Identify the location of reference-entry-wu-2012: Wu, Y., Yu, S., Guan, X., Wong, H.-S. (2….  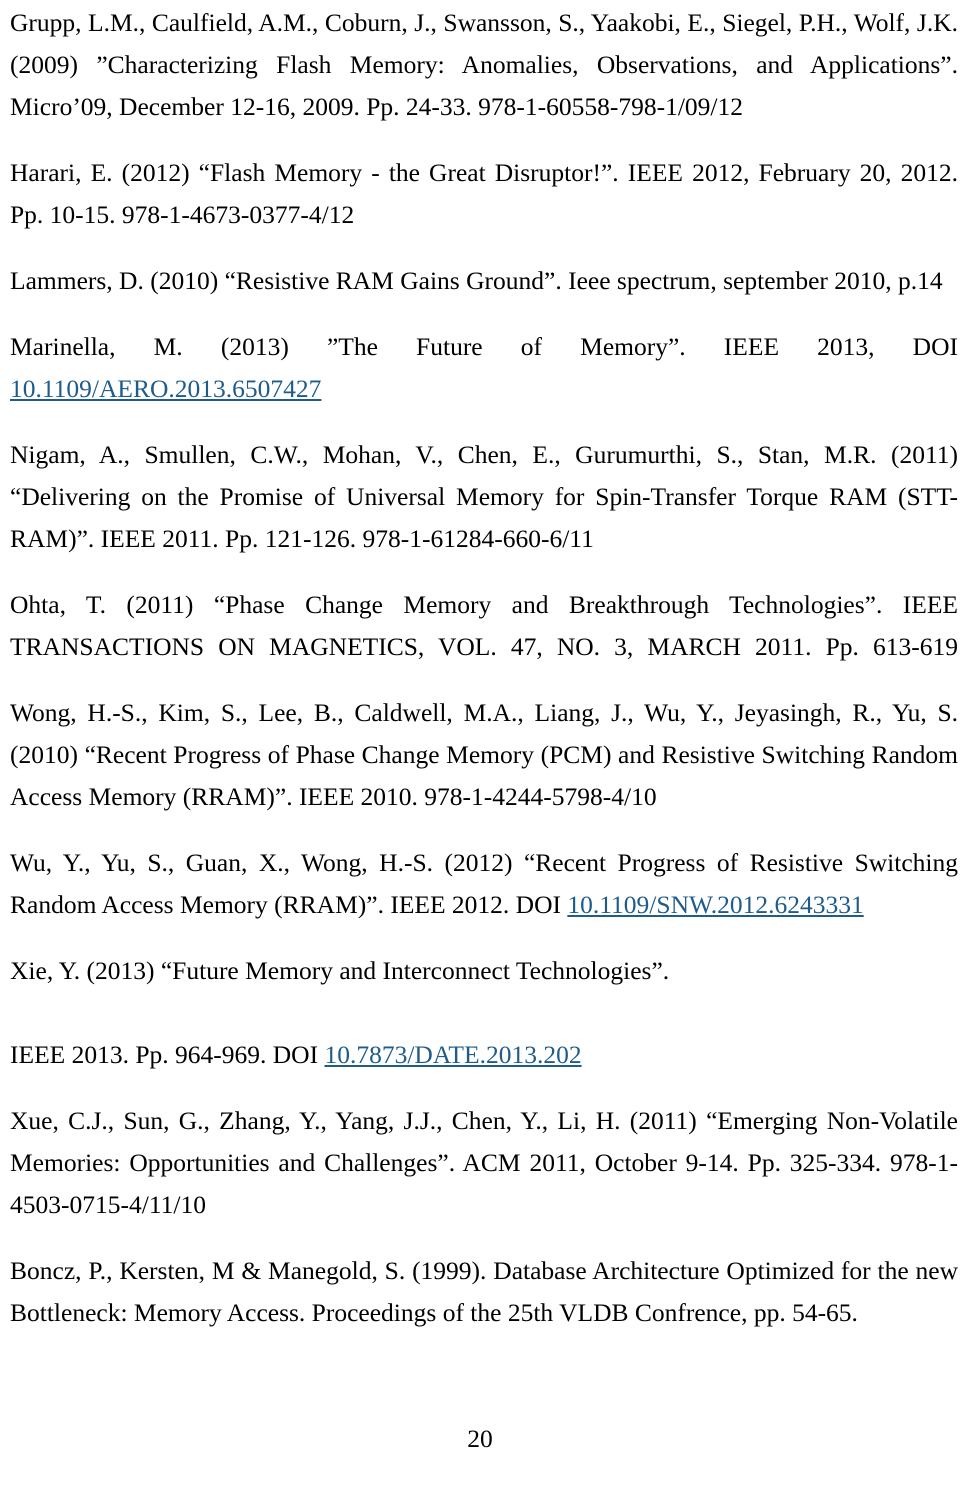
(484, 884).